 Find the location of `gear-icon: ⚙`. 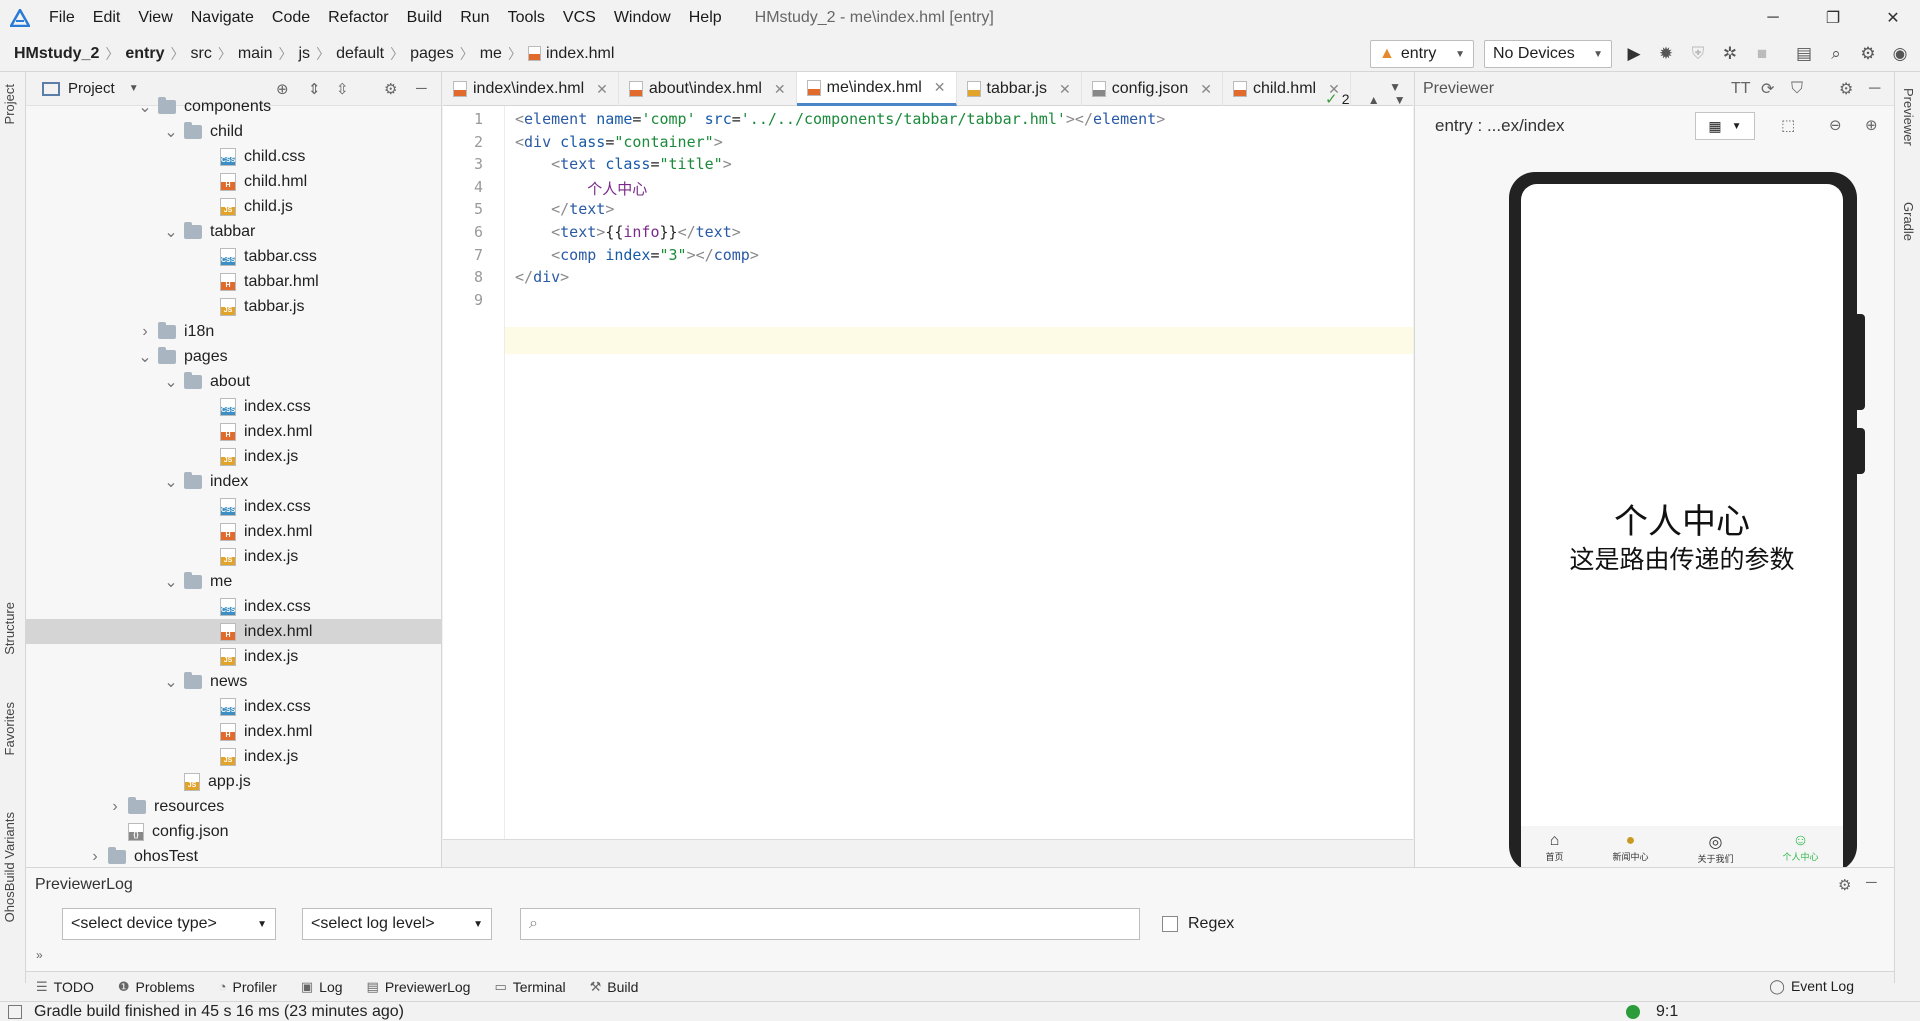

gear-icon: ⚙ is located at coordinates (1846, 89).